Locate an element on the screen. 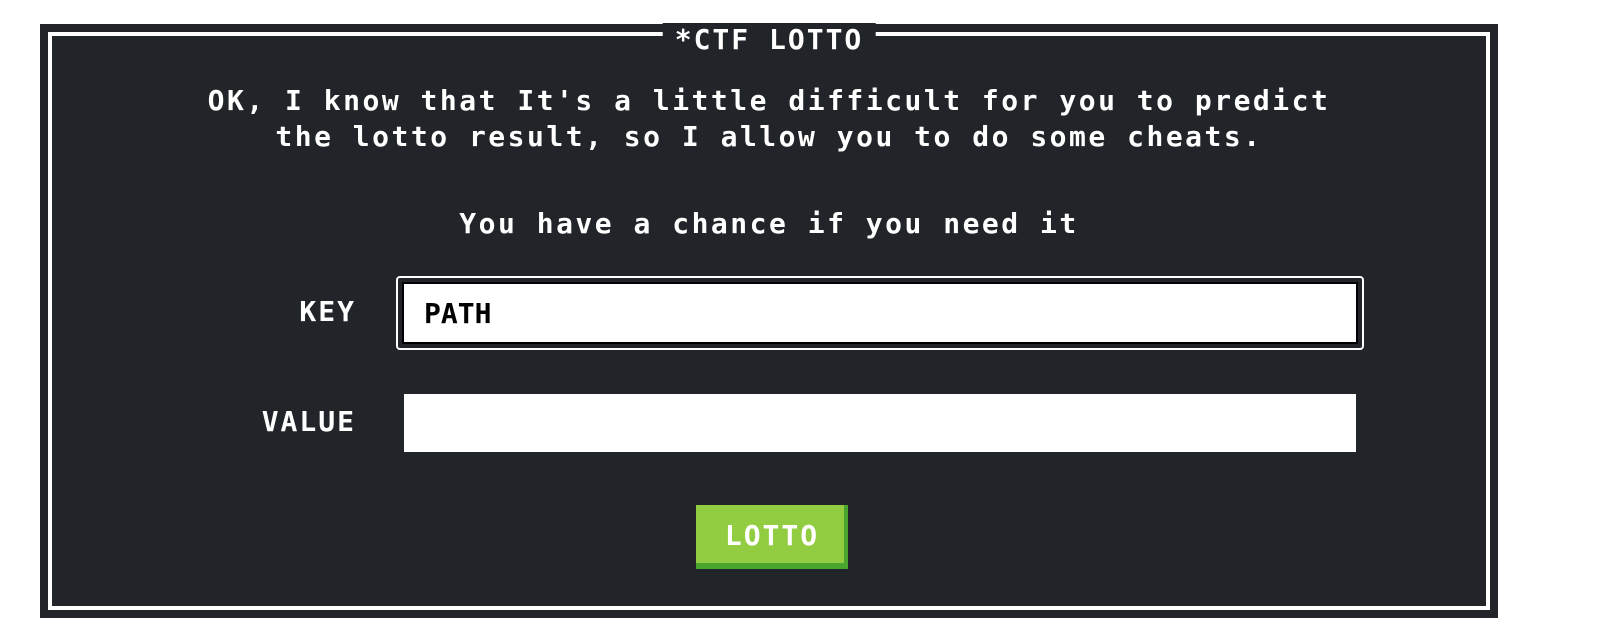 The height and width of the screenshot is (643, 1611). key-input is located at coordinates (880, 313).